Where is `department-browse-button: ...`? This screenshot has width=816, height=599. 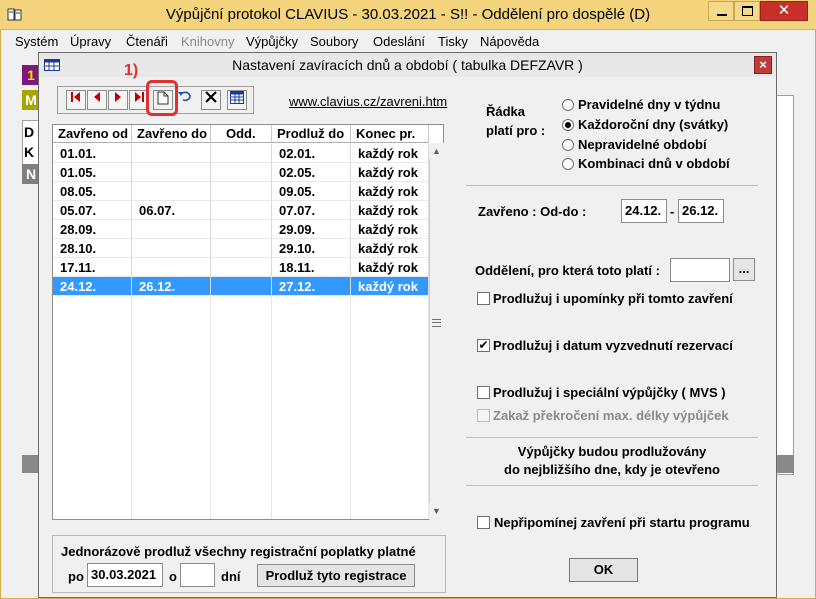
department-browse-button: ... is located at coordinates (744, 269).